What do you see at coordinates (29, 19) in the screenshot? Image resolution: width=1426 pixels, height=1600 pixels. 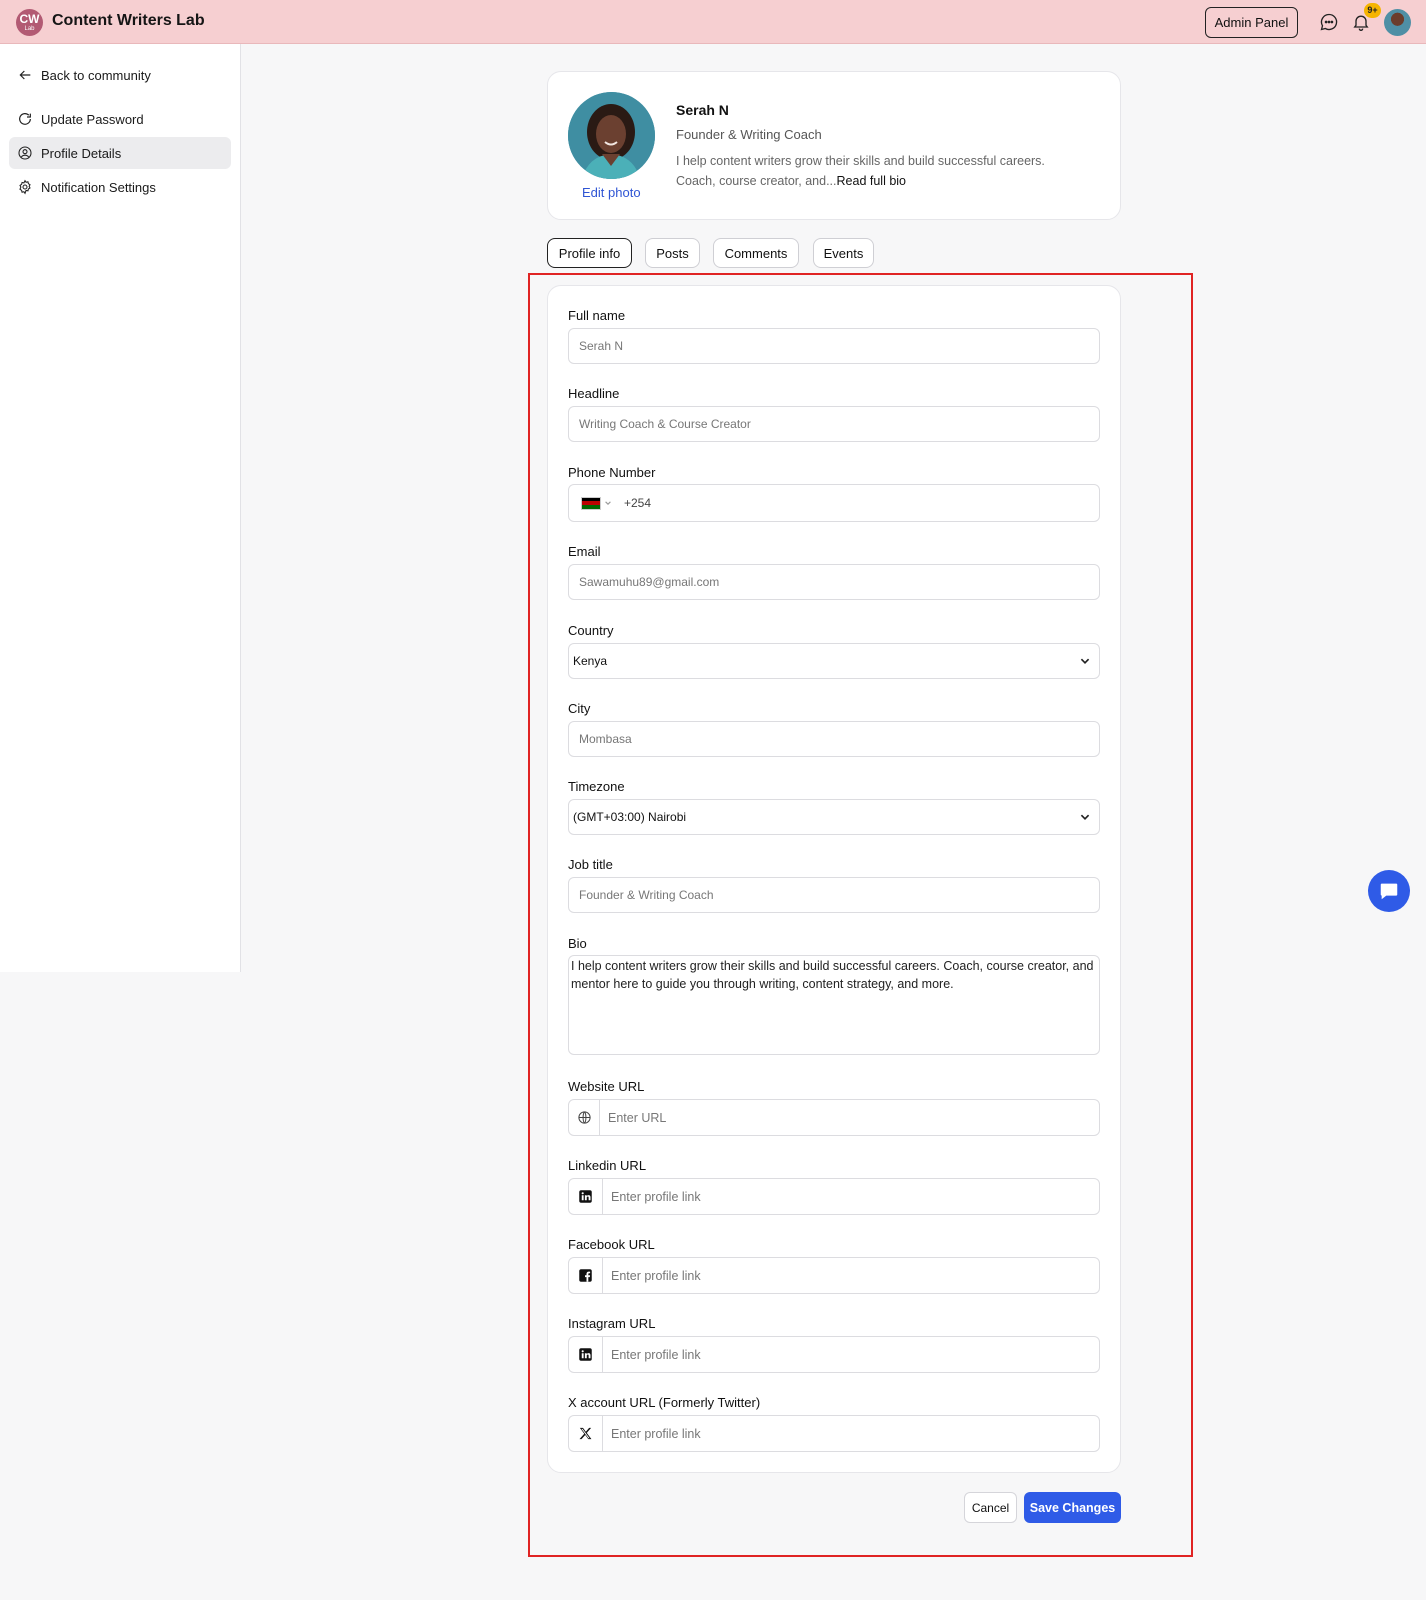 I see `logo-text: CW` at bounding box center [29, 19].